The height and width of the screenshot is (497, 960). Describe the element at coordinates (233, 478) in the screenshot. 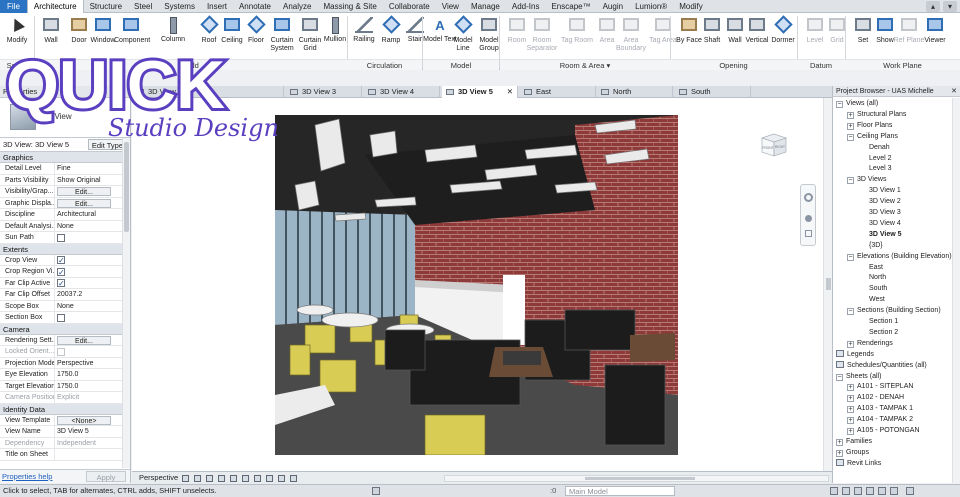

I see `crop-view-icon` at that location.